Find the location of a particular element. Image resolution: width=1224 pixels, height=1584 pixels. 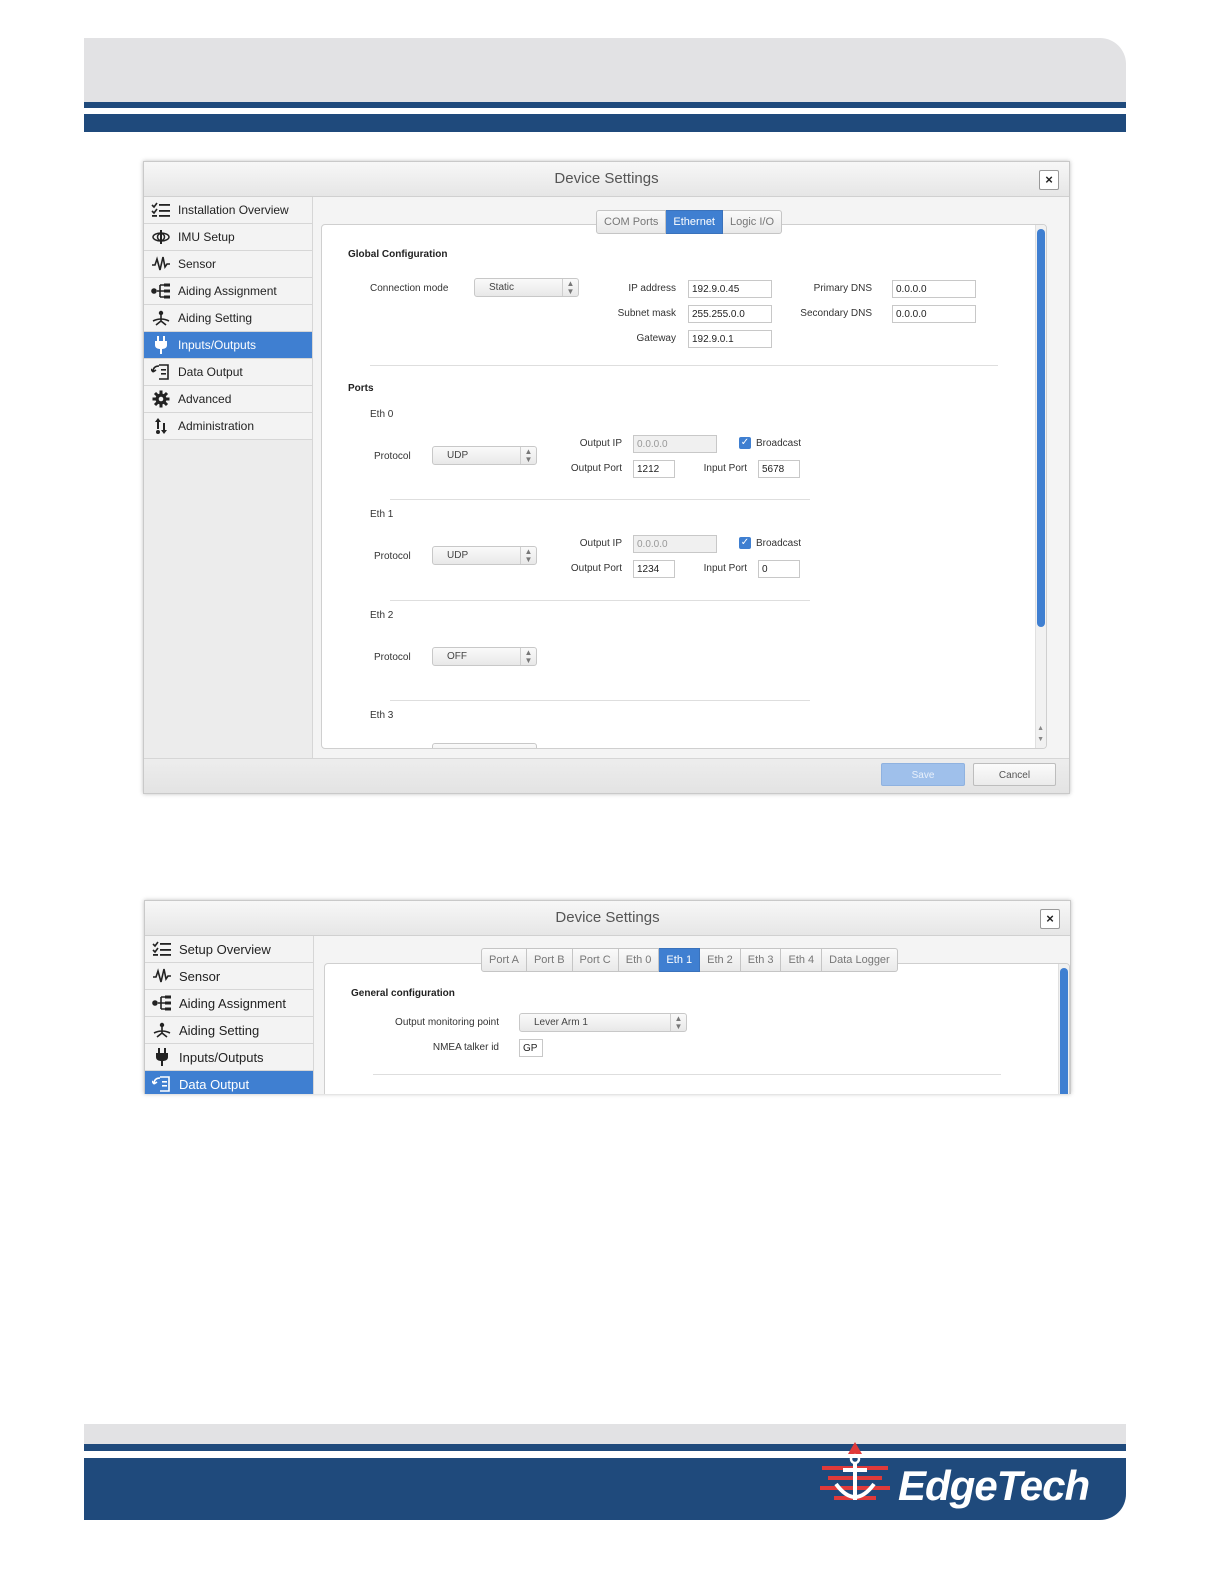

tab-logic-i-o: Logic I/O is located at coordinates (753, 222).